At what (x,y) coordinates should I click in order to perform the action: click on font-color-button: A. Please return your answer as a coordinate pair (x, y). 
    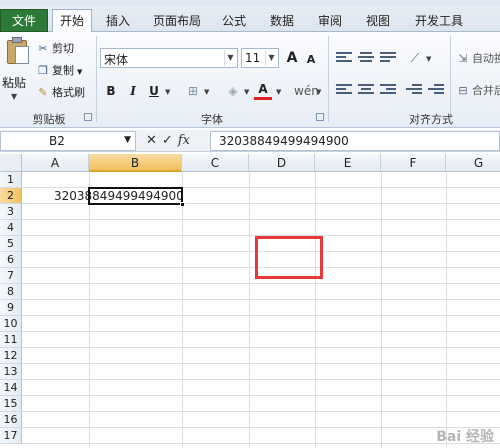
    Looking at the image, I should click on (263, 90).